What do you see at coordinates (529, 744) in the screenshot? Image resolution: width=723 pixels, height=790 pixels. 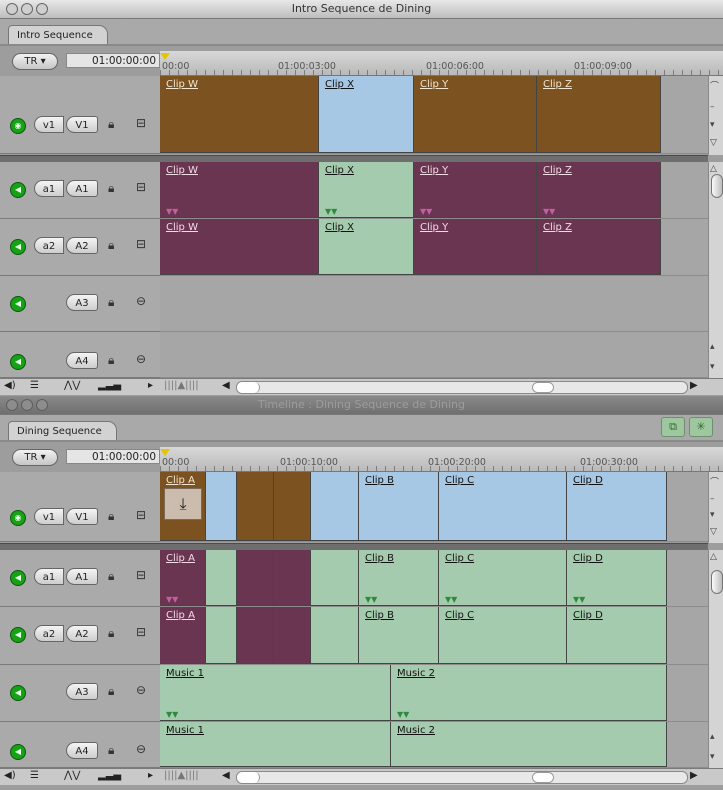 I see `clip: Music 2` at bounding box center [529, 744].